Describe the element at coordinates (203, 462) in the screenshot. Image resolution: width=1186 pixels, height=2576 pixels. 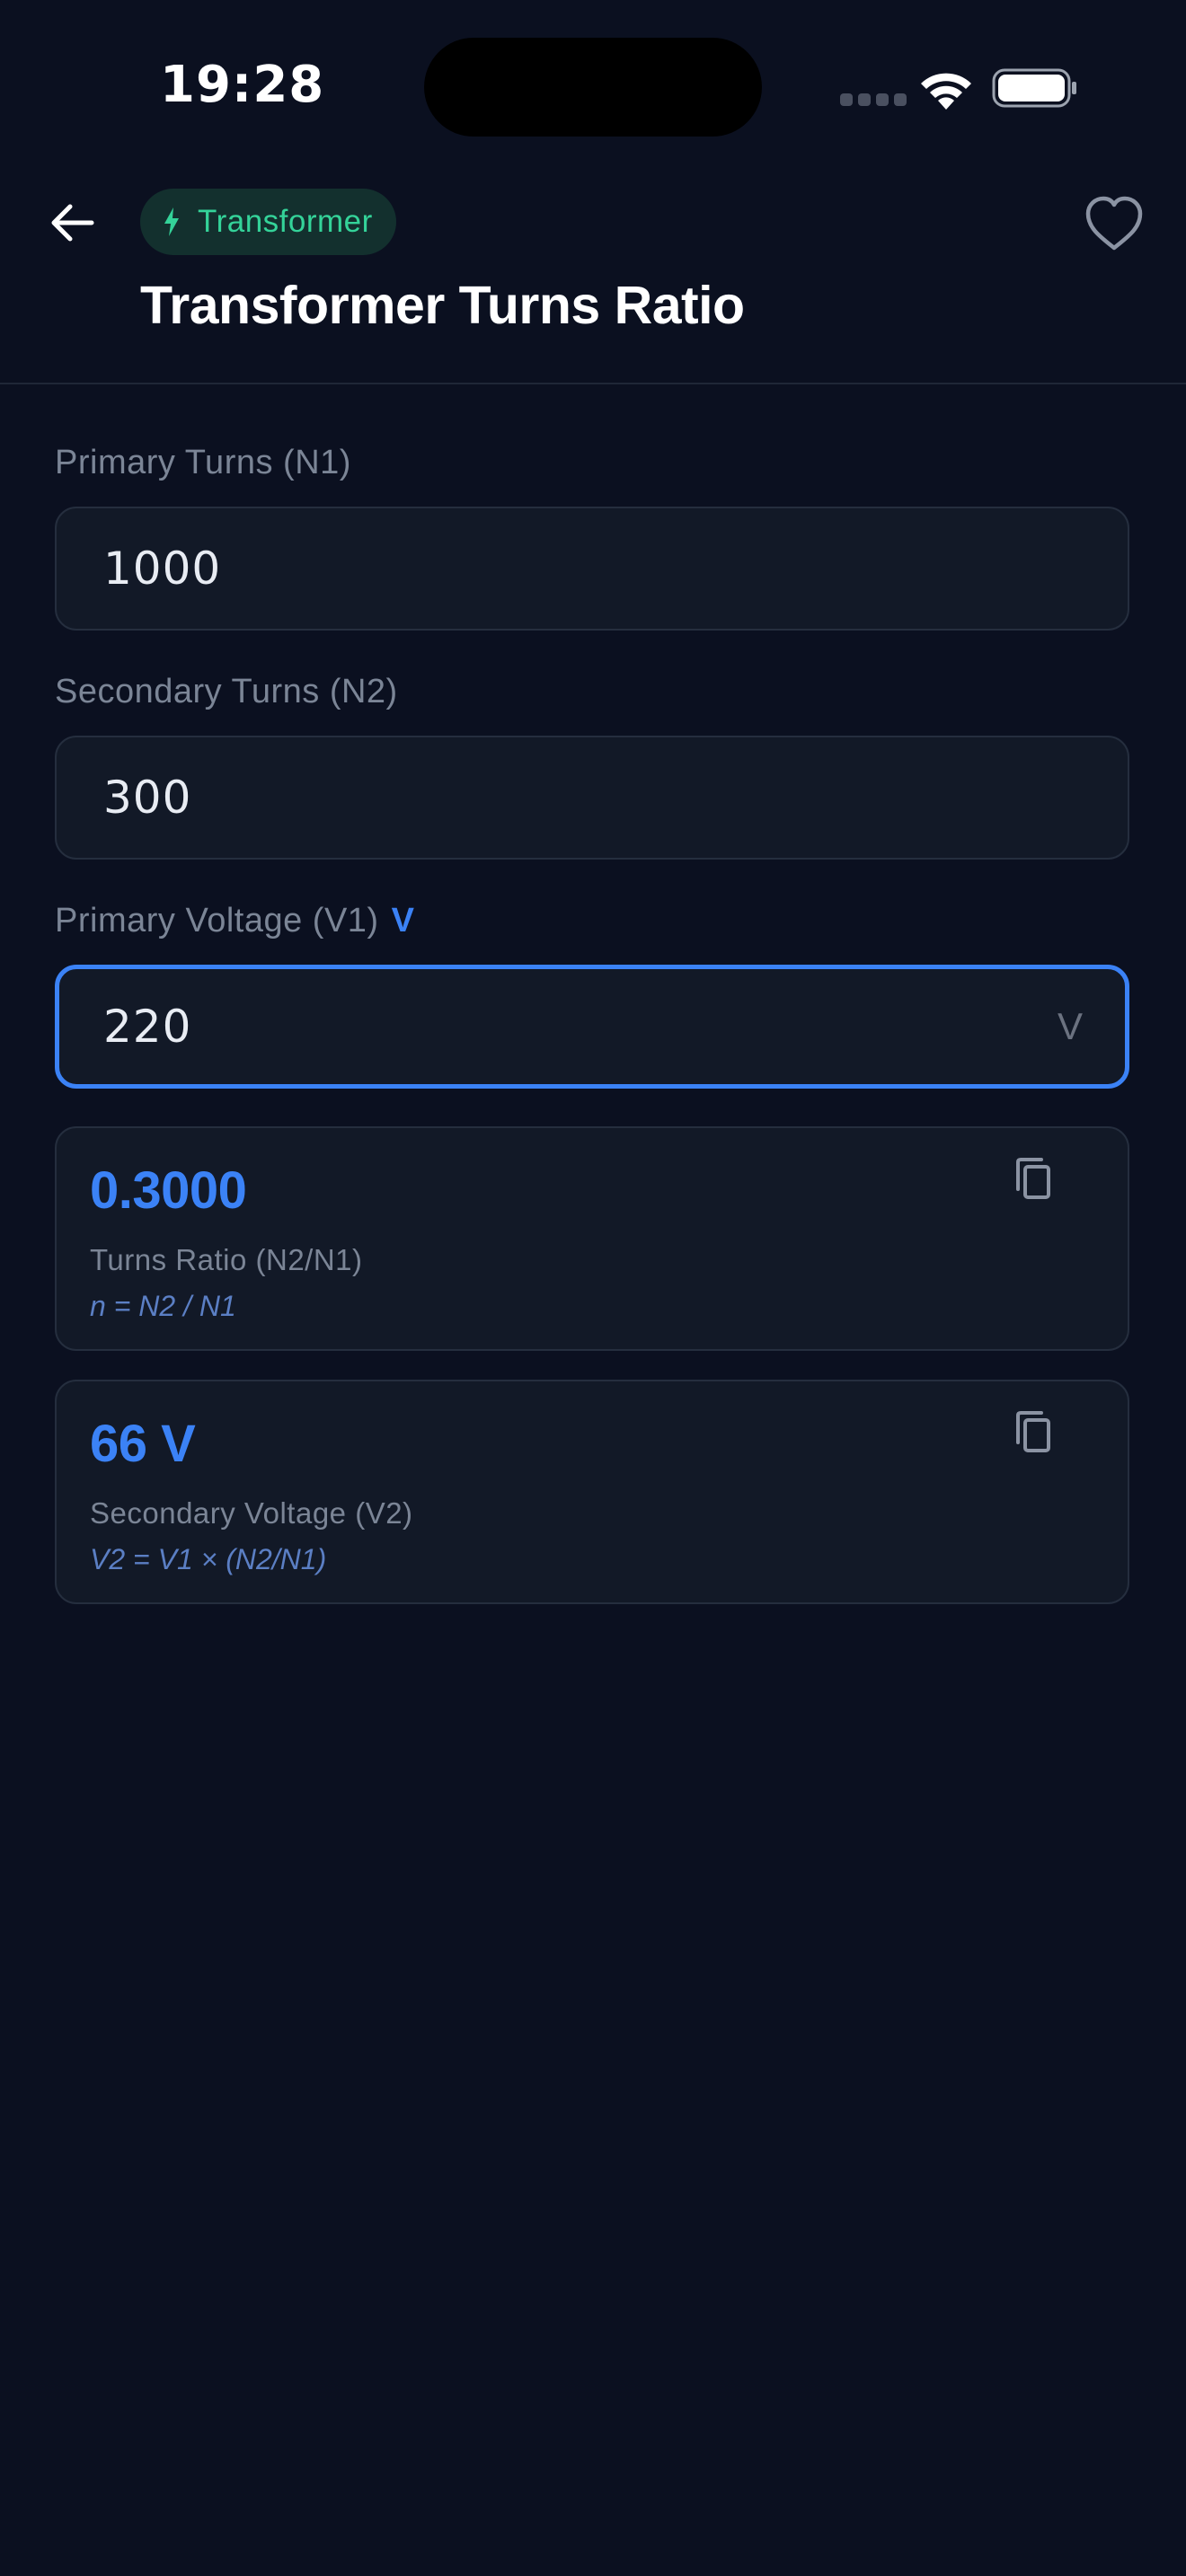
I see `primary-turns-label: Primary Turns (N1)` at that location.